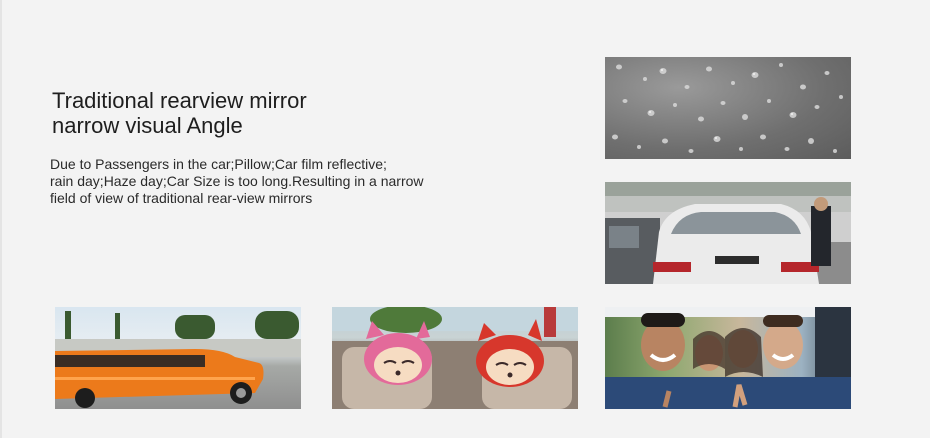 The width and height of the screenshot is (930, 438). I want to click on orange-limousine-photo, so click(178, 358).